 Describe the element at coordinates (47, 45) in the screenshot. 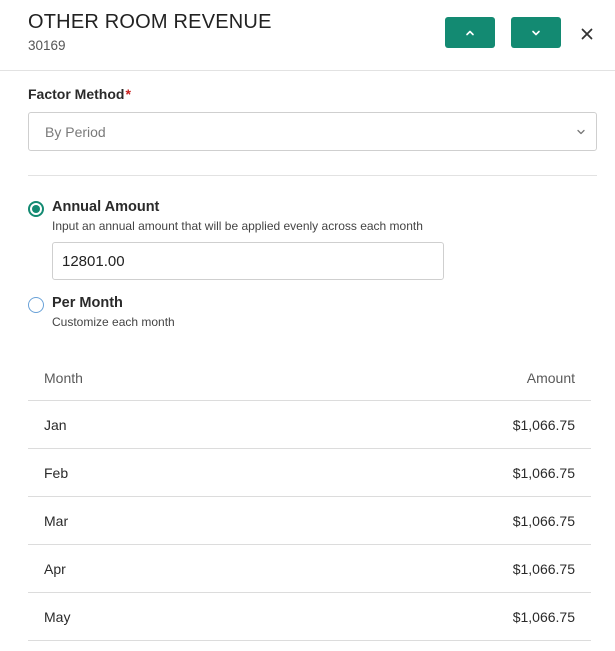

I see `account-number: 30169` at that location.